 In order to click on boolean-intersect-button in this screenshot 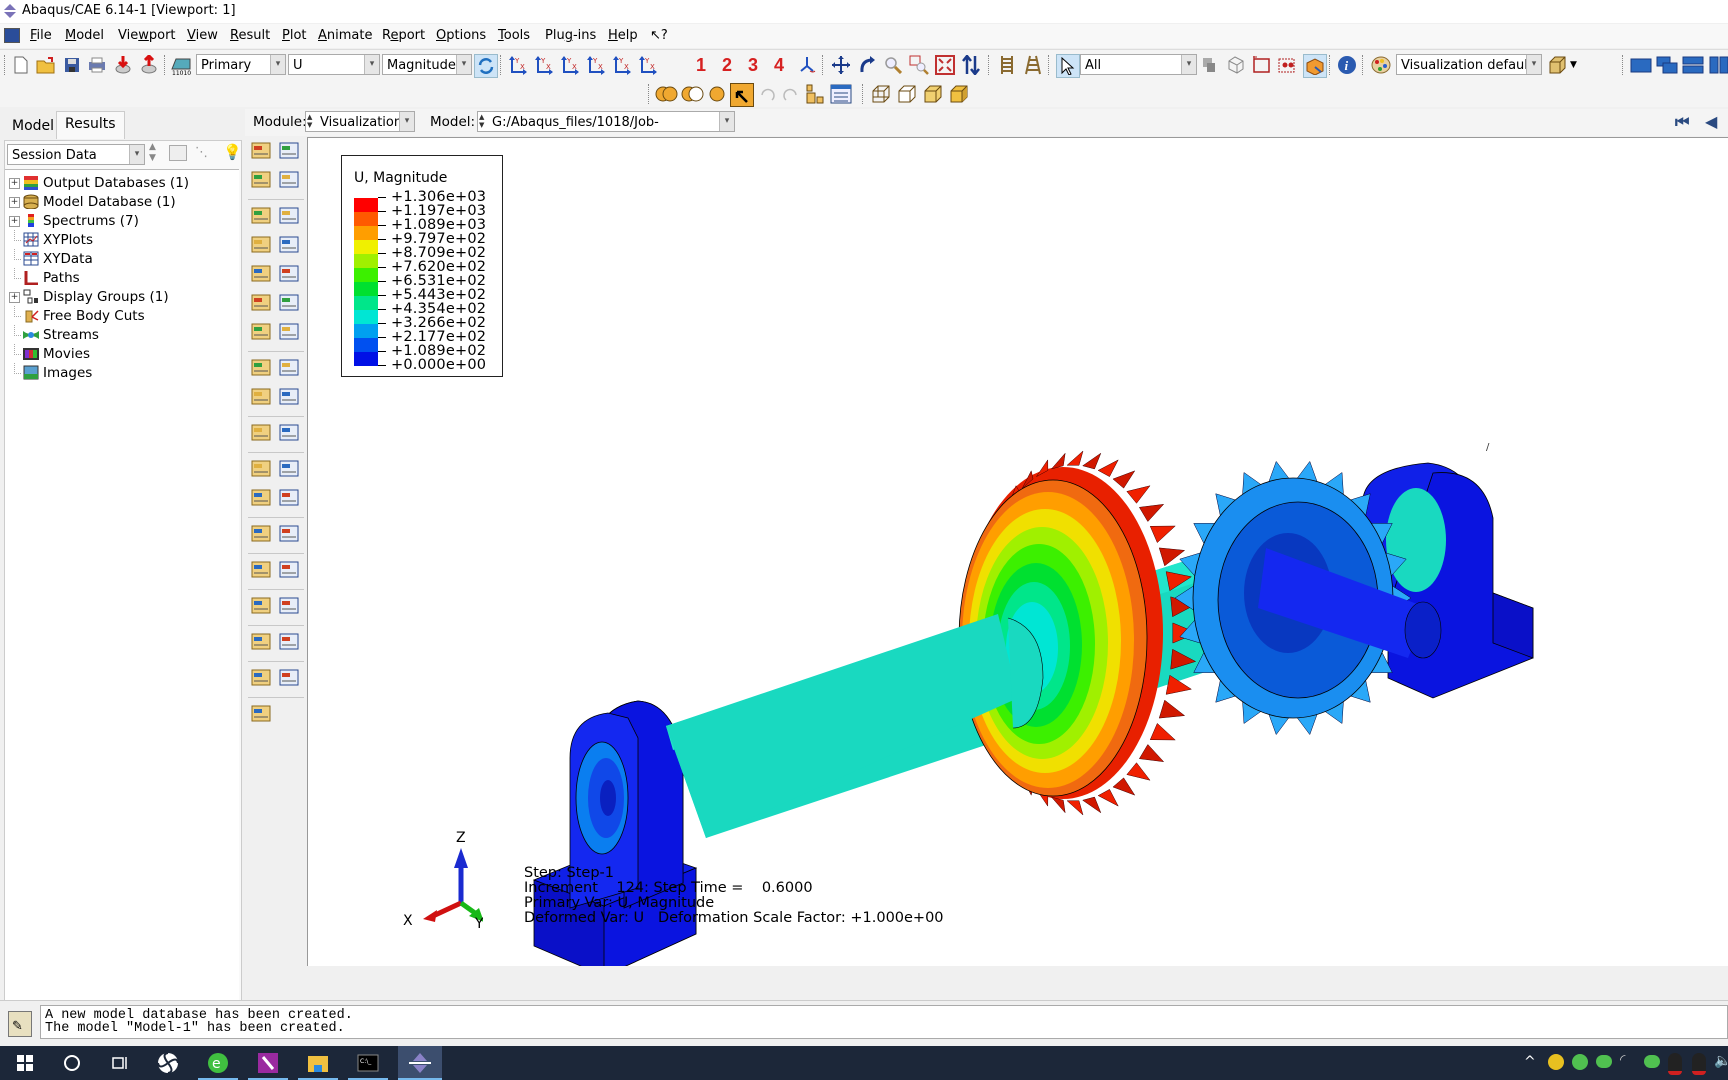, I will do `click(693, 94)`.